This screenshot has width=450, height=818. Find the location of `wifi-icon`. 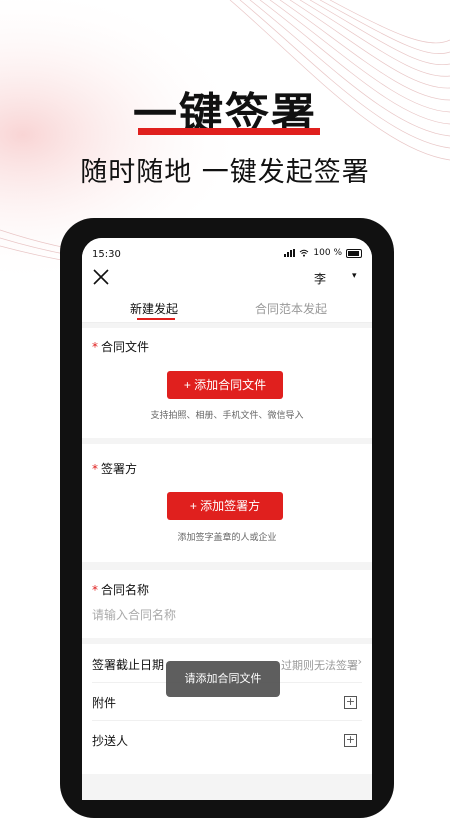

wifi-icon is located at coordinates (304, 253).